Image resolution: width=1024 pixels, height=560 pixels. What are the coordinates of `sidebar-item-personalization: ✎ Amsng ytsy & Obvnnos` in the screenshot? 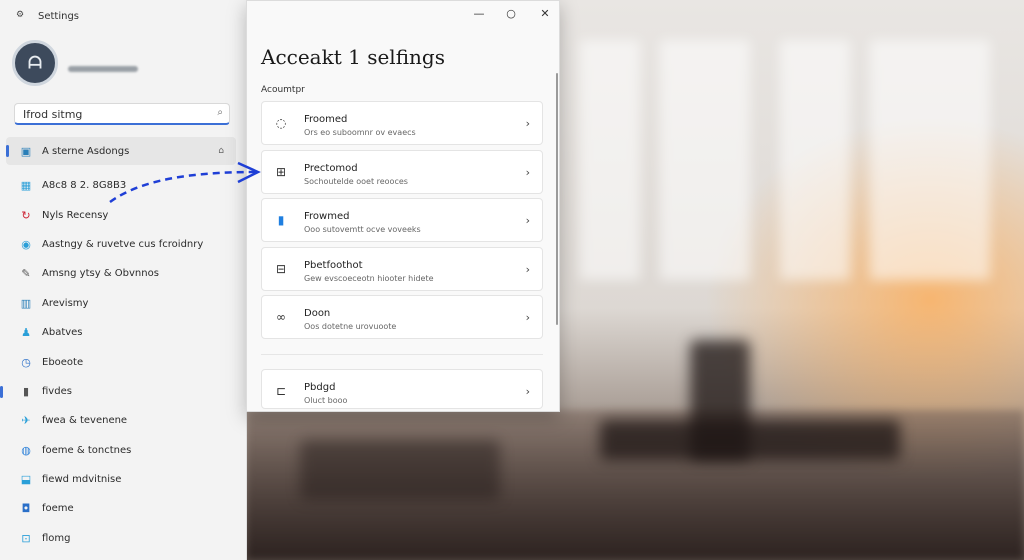 It's located at (123, 273).